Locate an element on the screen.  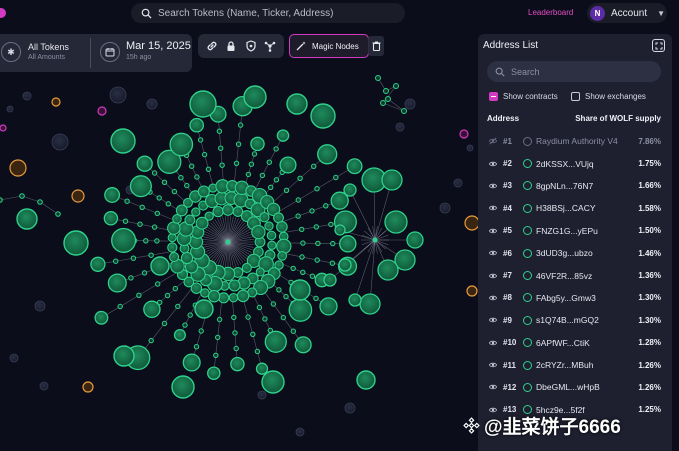
address-row: #3 8gpNLn...76N7 1.66% is located at coordinates (575, 186).